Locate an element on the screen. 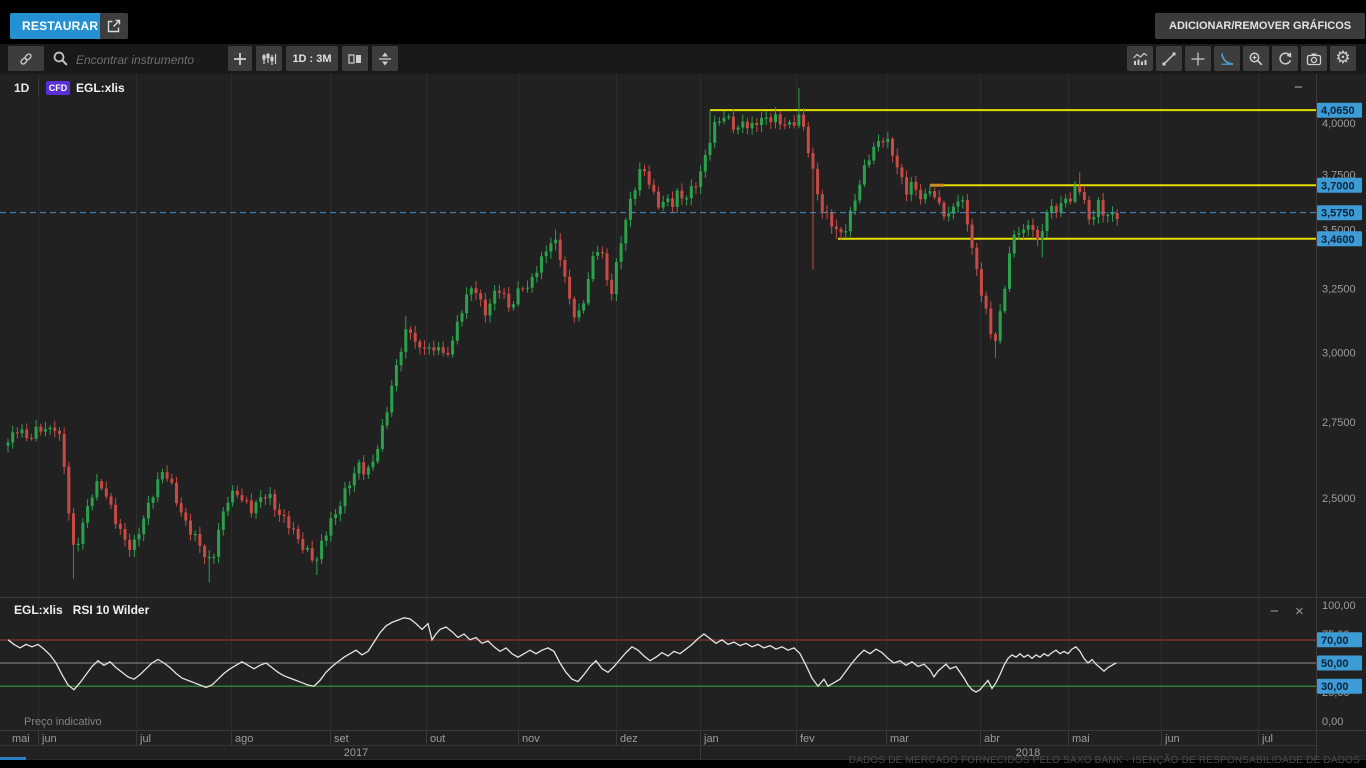 Image resolution: width=1366 pixels, height=768 pixels. svg-text: 3,5750 is located at coordinates (1338, 214).